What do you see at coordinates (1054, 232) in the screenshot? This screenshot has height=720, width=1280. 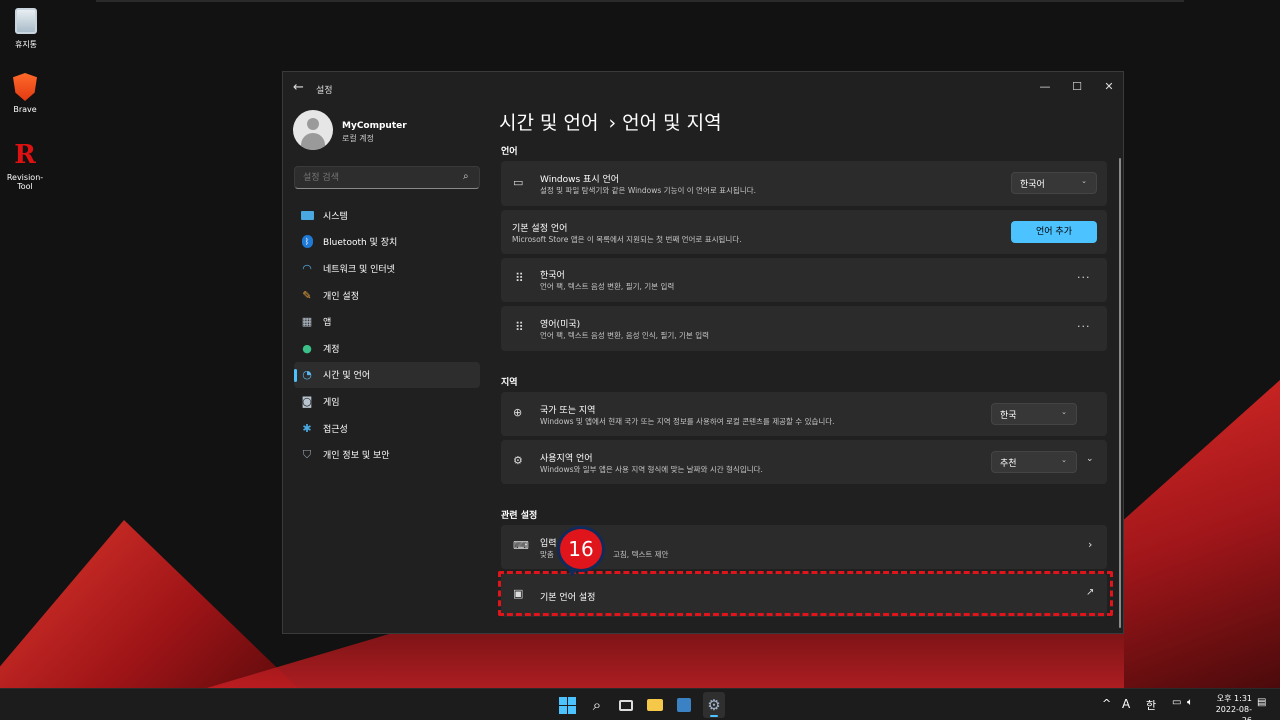 I see `add-language-button: 언어 추가` at bounding box center [1054, 232].